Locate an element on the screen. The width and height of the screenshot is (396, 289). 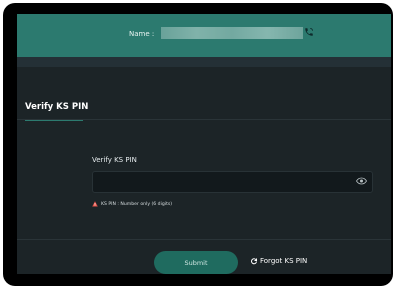
pin-hint: KS PIN : Number only (6 digits) is located at coordinates (132, 204).